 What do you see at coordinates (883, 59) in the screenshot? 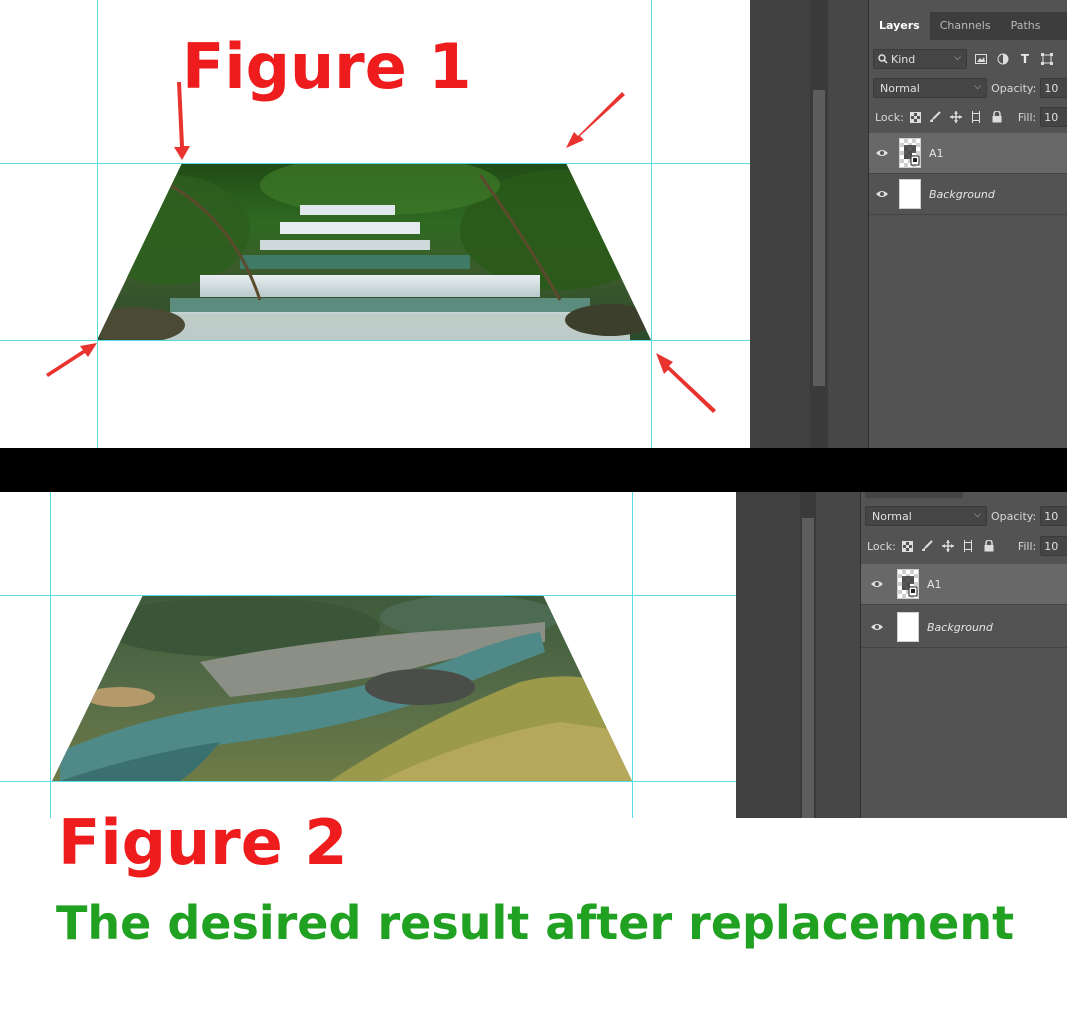
I see `search-icon` at bounding box center [883, 59].